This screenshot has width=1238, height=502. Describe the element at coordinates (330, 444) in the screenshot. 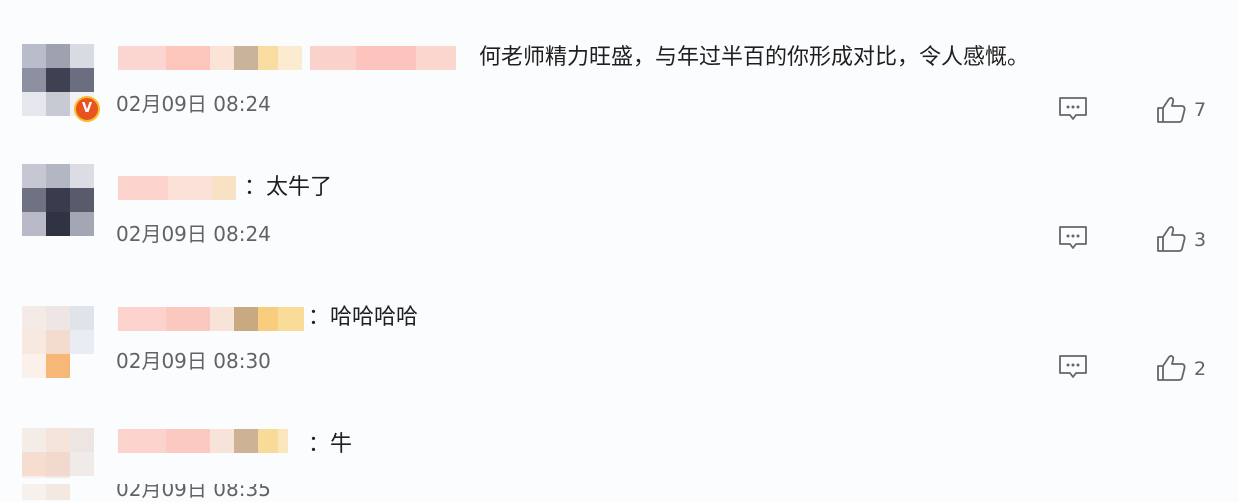

I see `comment-text: ：牛` at that location.